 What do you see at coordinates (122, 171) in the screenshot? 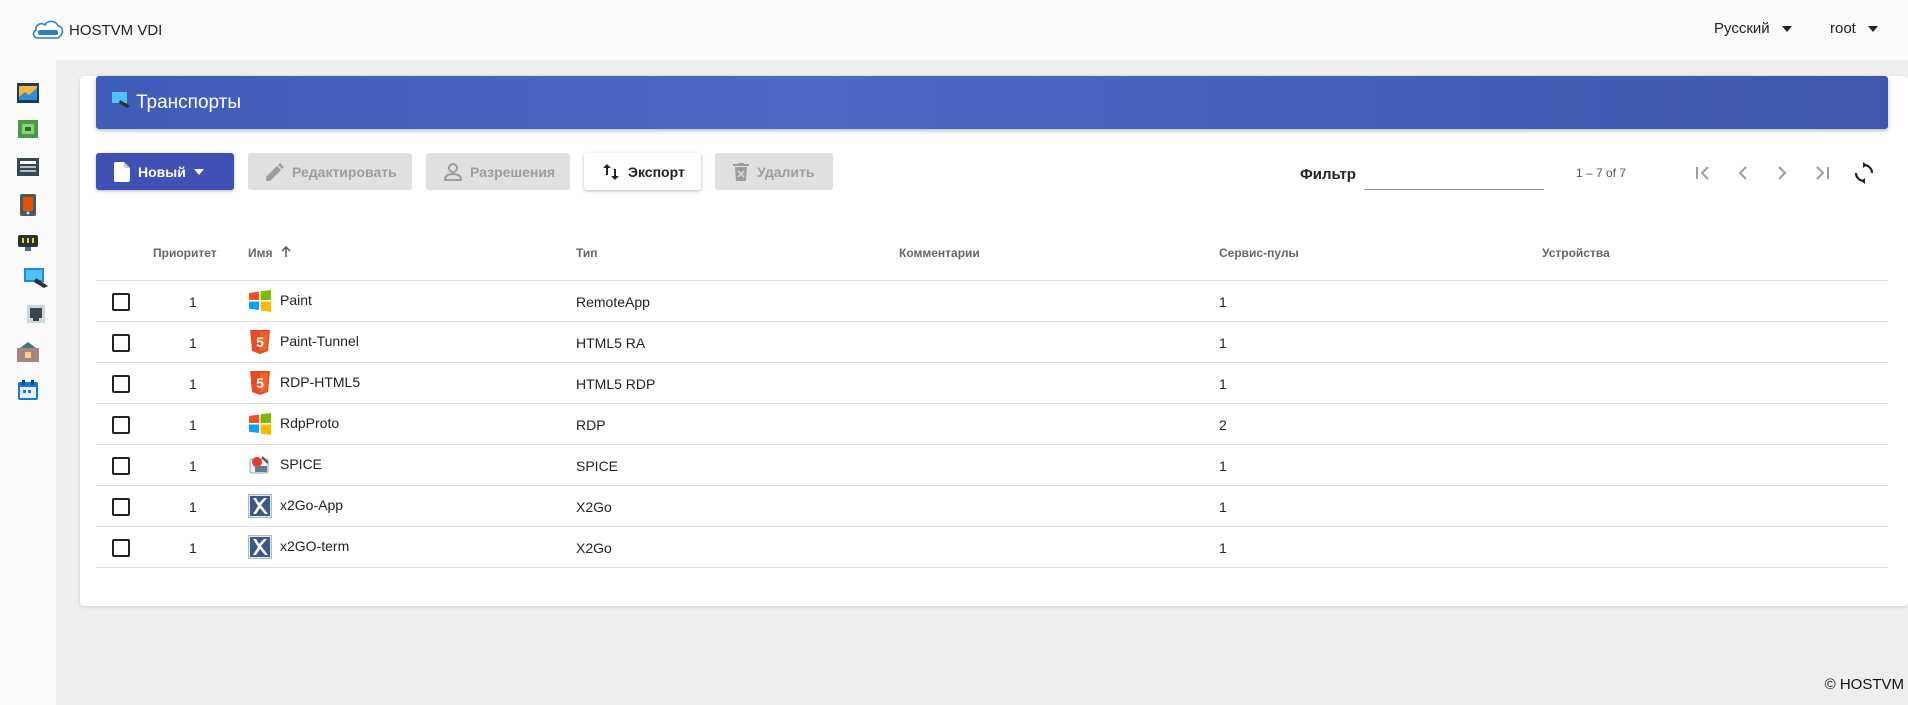
I see `file-icon` at bounding box center [122, 171].